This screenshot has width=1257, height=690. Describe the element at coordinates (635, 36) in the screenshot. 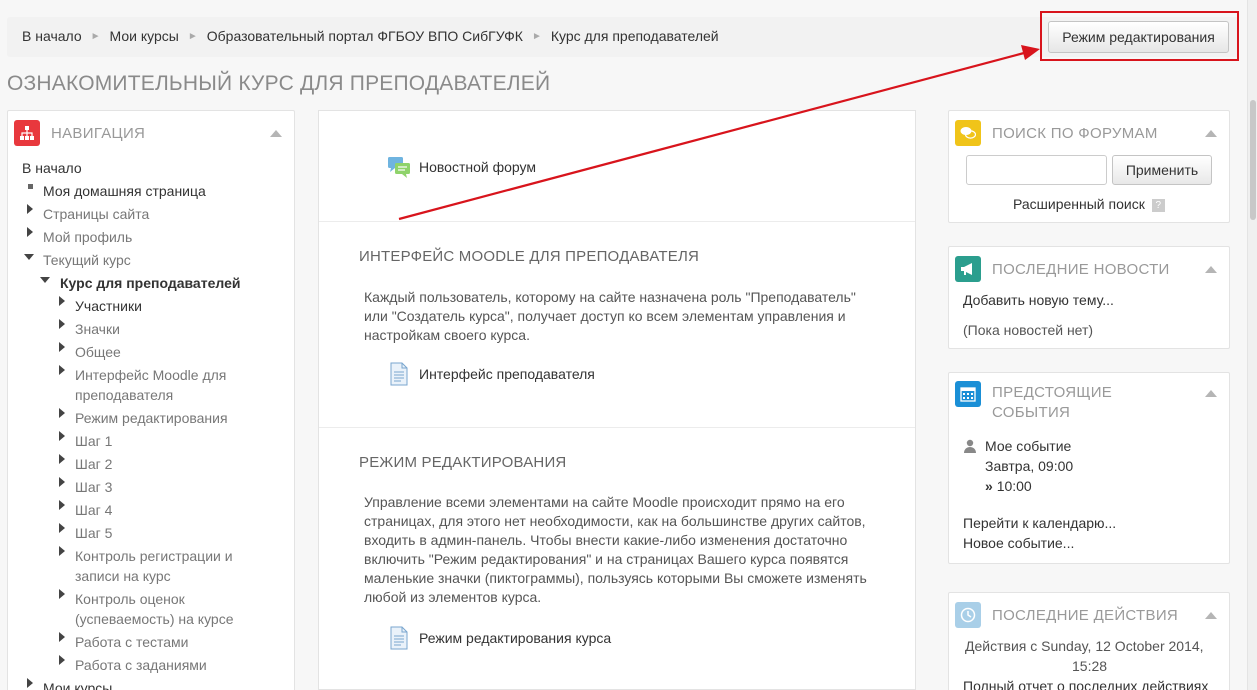

I see `breadcrumb-course: Курс для преподавателей` at that location.